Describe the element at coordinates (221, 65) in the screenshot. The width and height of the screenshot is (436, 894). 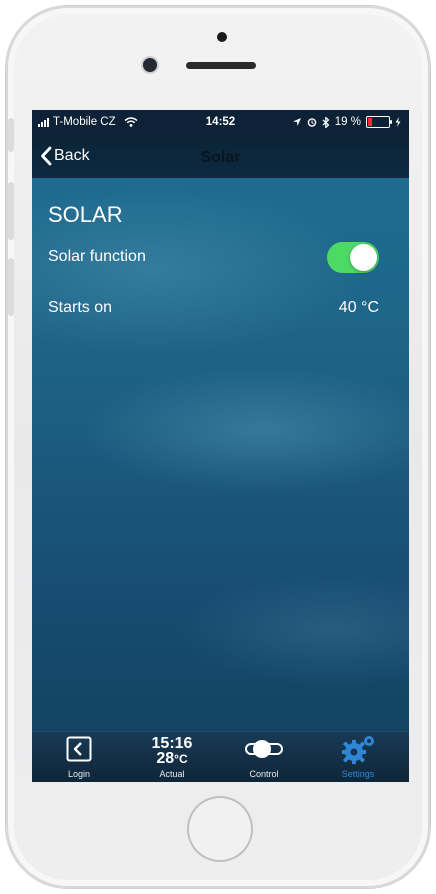
I see `earpiece-speaker` at that location.